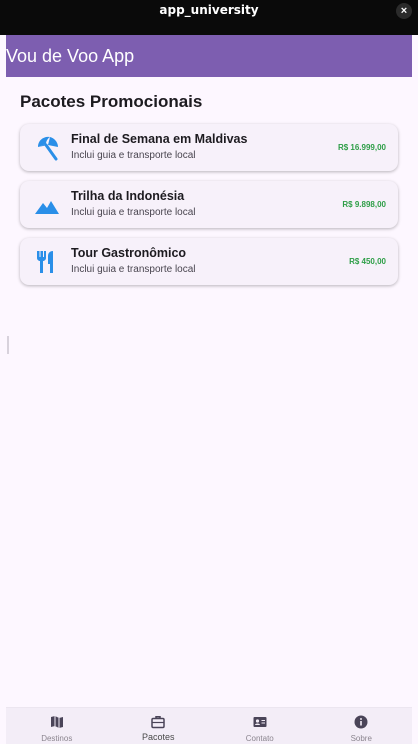  I want to click on app-bar: Vou de Voo App, so click(209, 56).